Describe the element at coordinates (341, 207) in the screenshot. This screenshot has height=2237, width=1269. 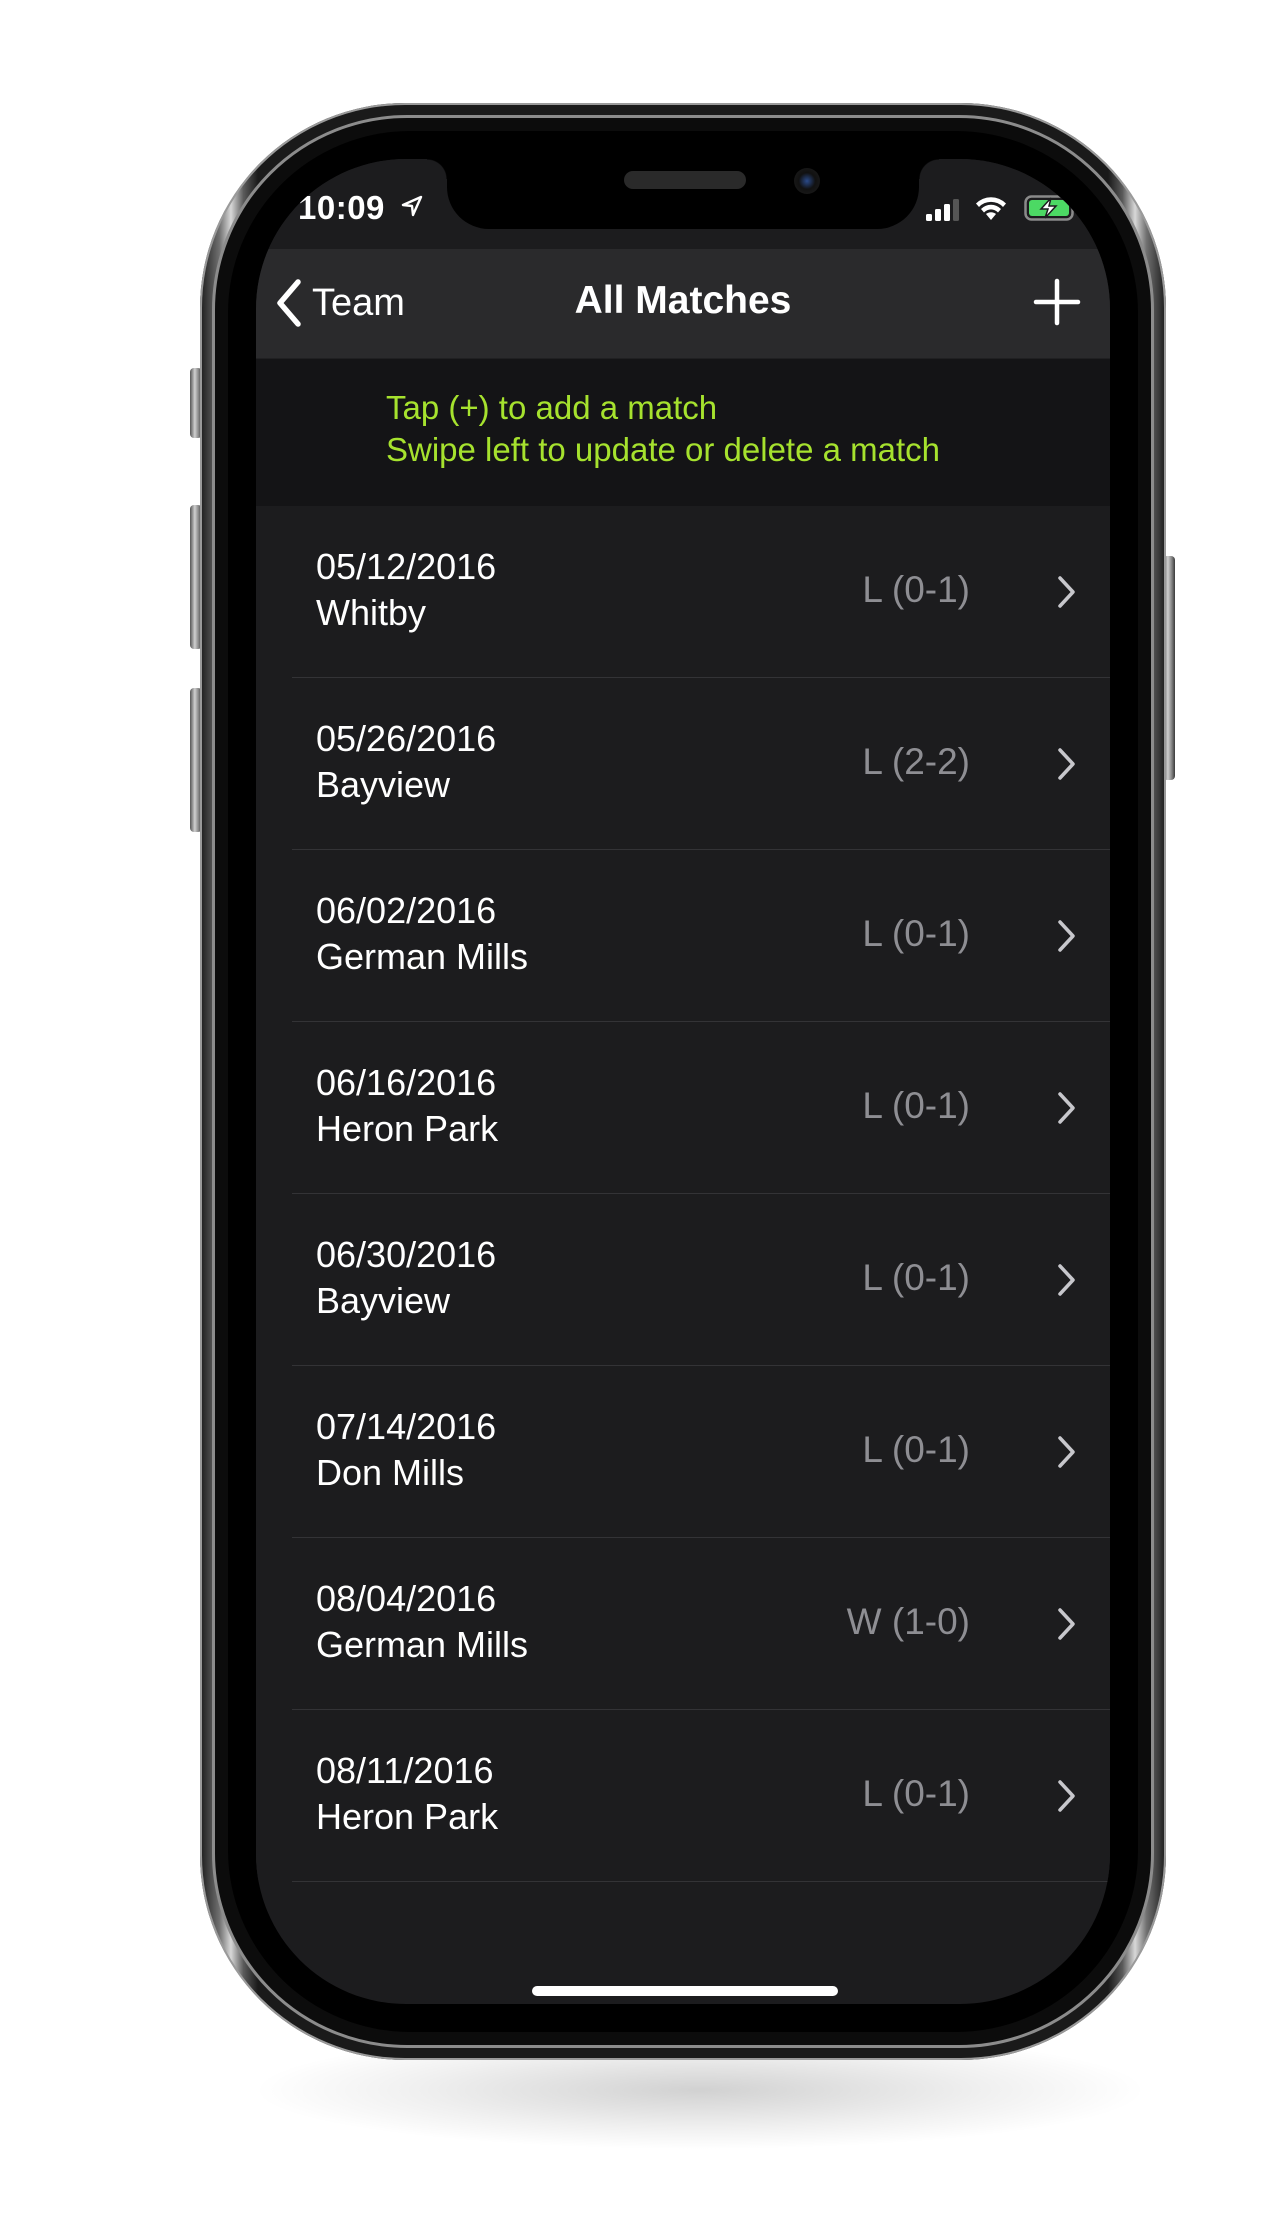
I see `status-time: 10:09` at that location.